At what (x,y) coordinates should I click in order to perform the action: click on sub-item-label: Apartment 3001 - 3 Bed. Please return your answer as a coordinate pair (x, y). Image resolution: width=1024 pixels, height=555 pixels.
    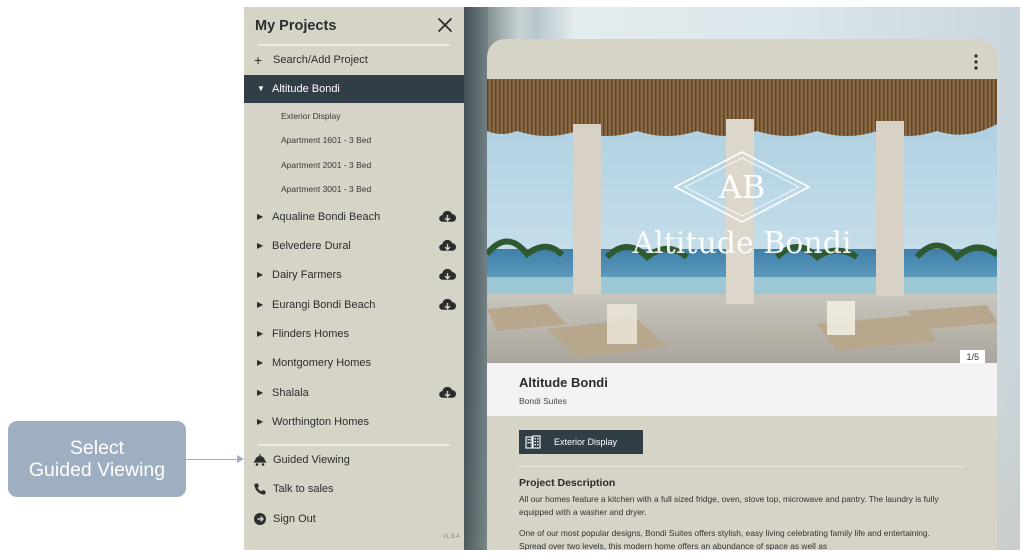
    Looking at the image, I should click on (326, 189).